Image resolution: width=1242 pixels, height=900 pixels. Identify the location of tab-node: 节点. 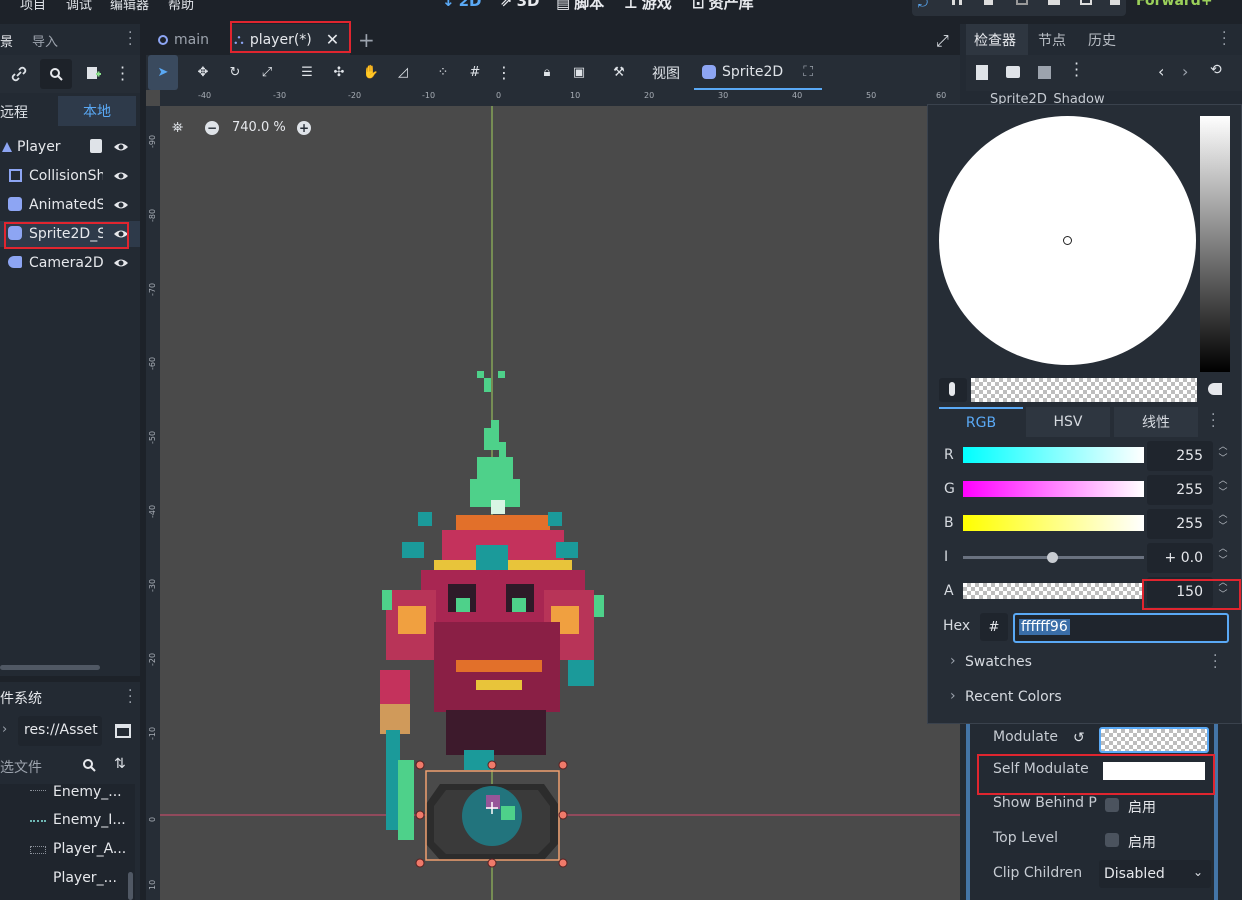
(1052, 39).